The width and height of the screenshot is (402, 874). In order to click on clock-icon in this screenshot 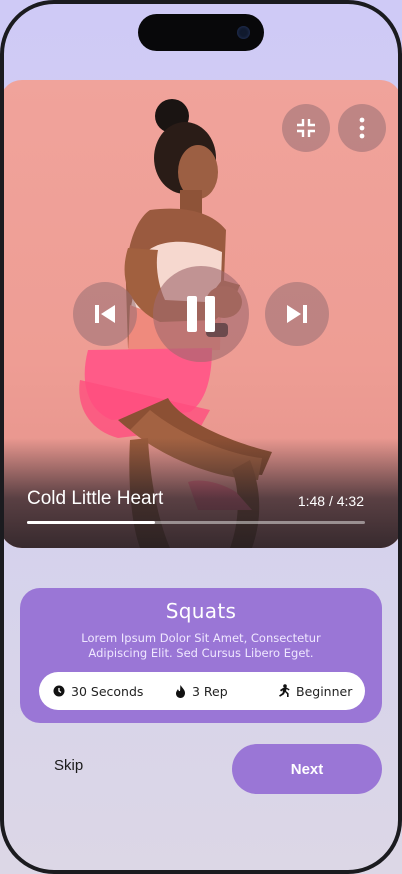, I will do `click(59, 691)`.